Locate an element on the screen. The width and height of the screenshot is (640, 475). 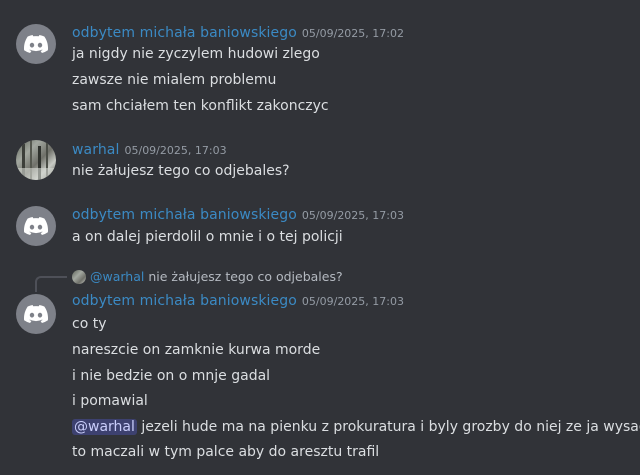
user-mention: @warhal is located at coordinates (104, 427).